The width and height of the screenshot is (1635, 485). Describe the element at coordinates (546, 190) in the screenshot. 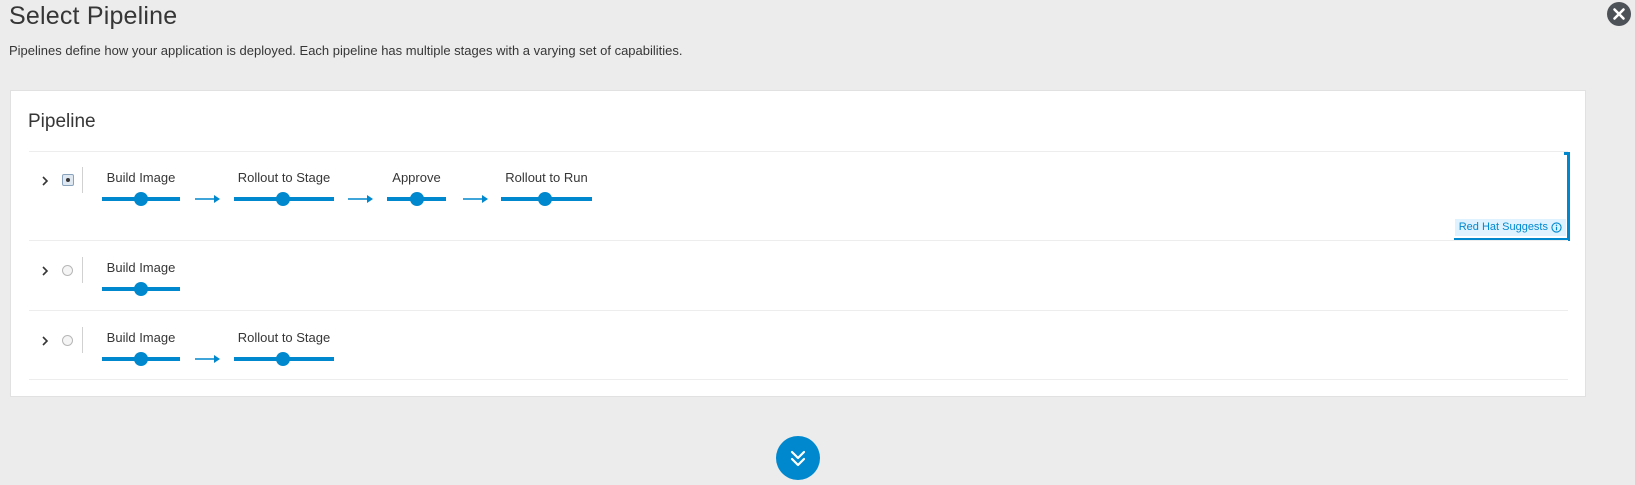

I see `pipeline-stage: Rollout to Run` at that location.